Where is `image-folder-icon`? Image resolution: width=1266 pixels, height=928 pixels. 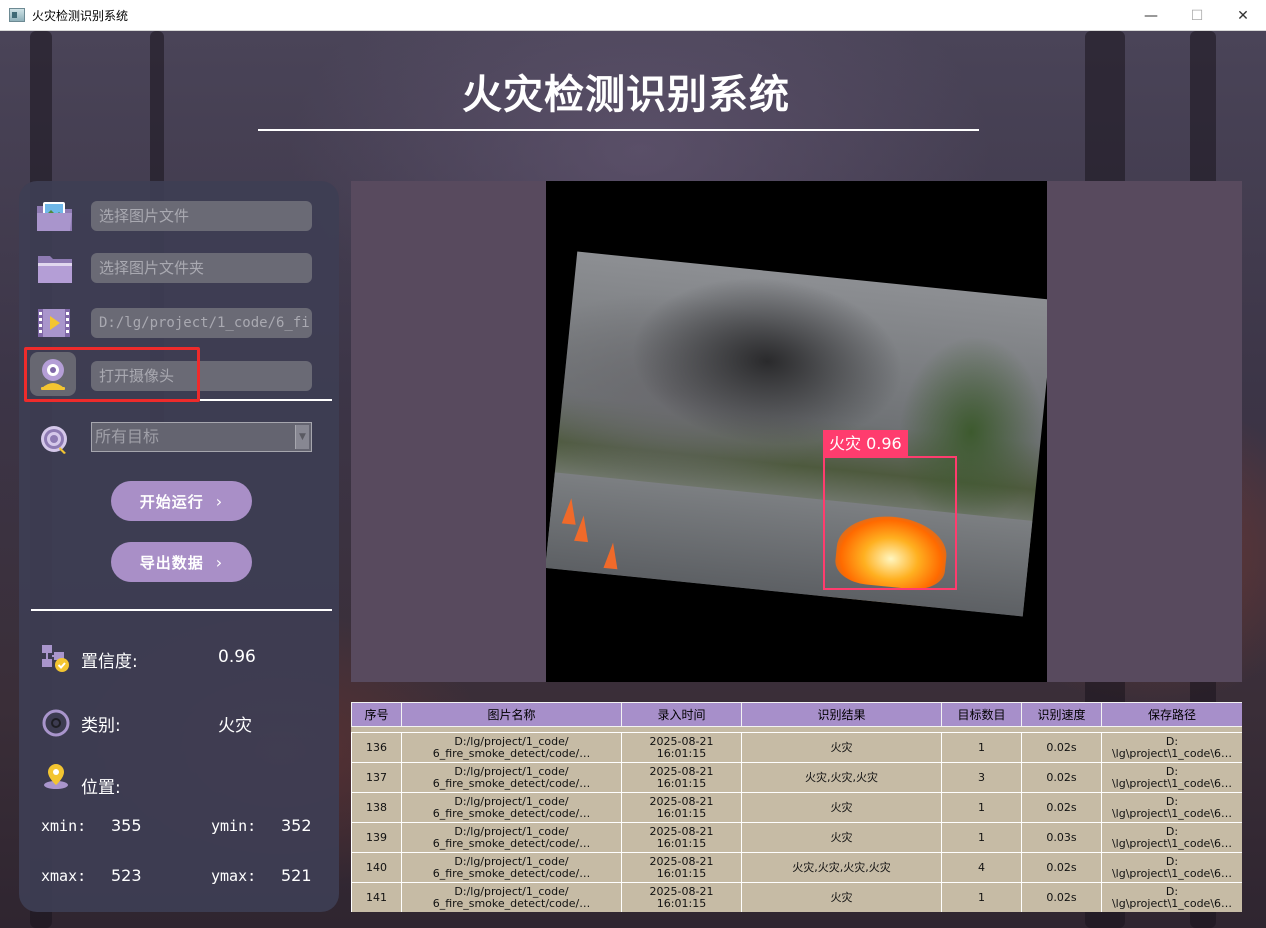 image-folder-icon is located at coordinates (55, 216).